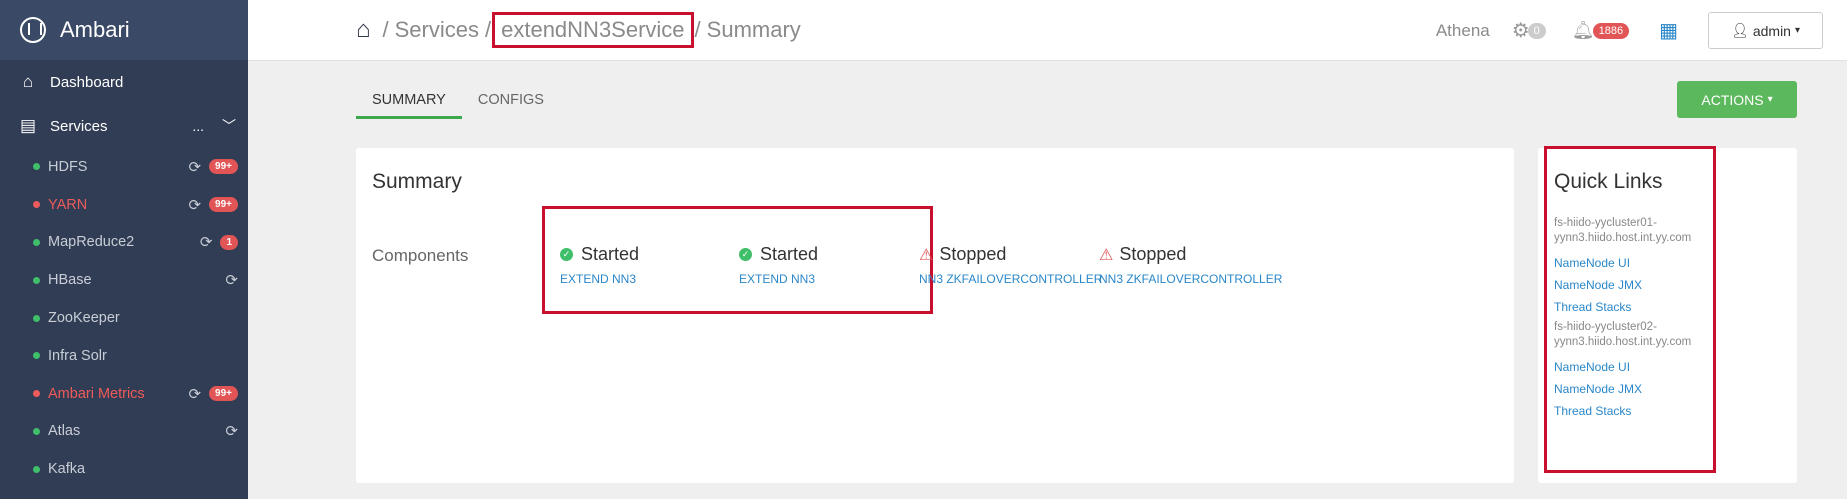  What do you see at coordinates (79, 126) in the screenshot?
I see `sidebar-item-label: Services` at bounding box center [79, 126].